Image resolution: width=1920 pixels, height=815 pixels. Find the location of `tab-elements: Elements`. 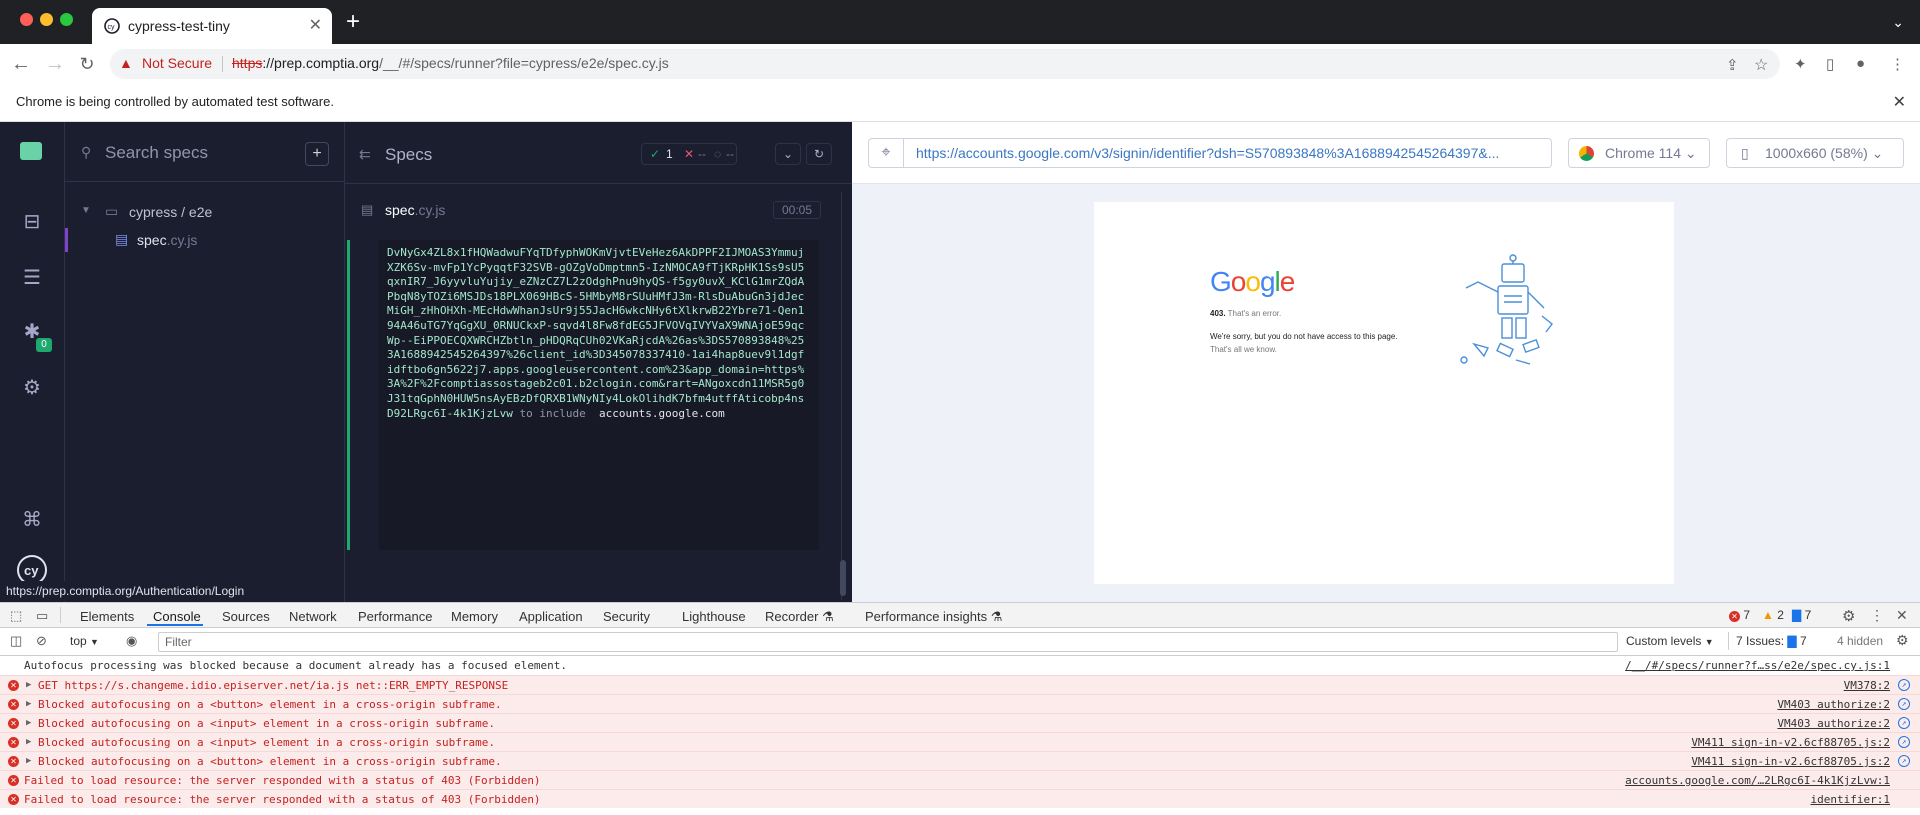

tab-elements: Elements is located at coordinates (107, 616).